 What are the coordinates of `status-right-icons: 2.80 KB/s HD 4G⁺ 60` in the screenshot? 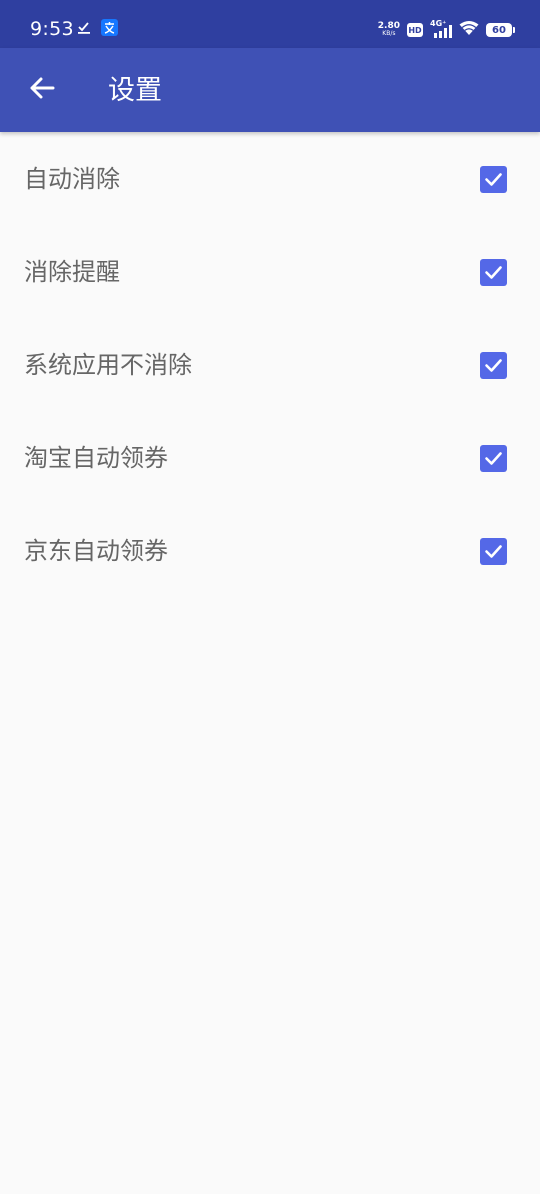 It's located at (446, 30).